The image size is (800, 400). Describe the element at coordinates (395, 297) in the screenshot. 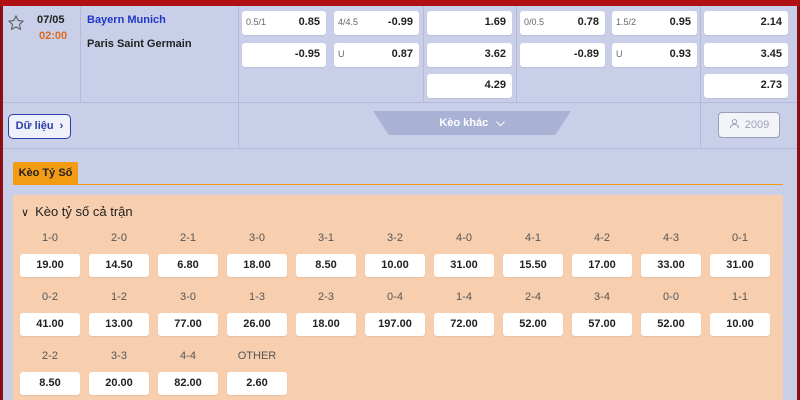

I see `score-label: 0-4` at that location.